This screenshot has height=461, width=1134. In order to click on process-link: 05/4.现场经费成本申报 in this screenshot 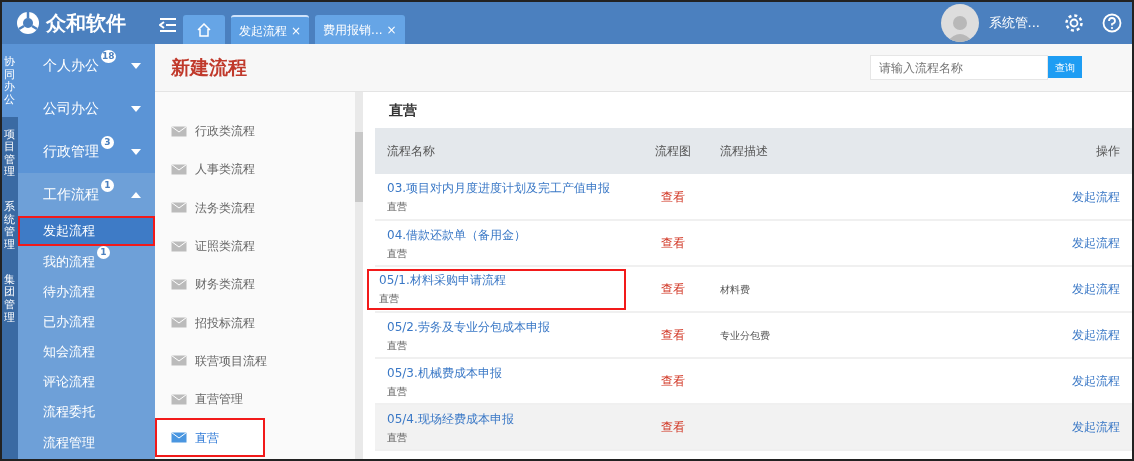, I will do `click(506, 418)`.